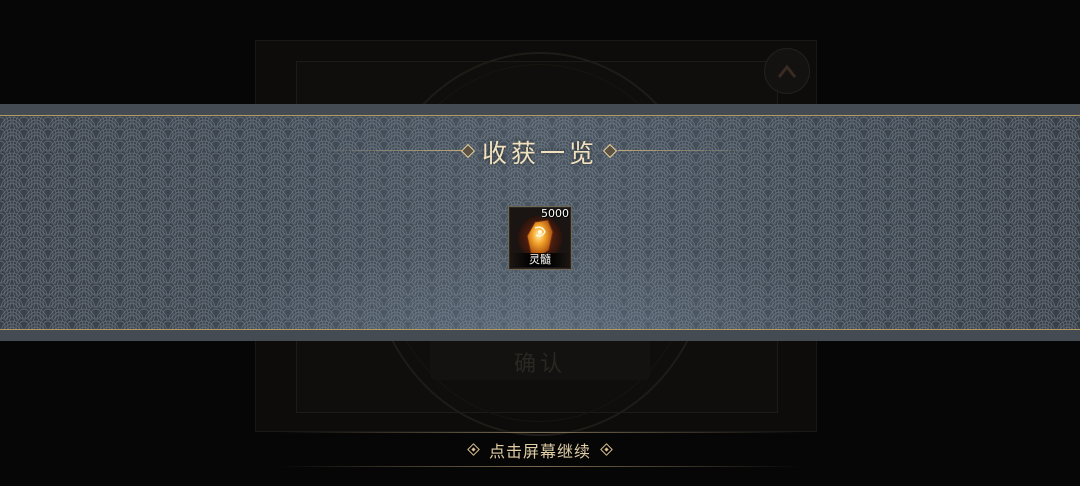  What do you see at coordinates (539, 364) in the screenshot?
I see `background-confirm-label: 确认` at bounding box center [539, 364].